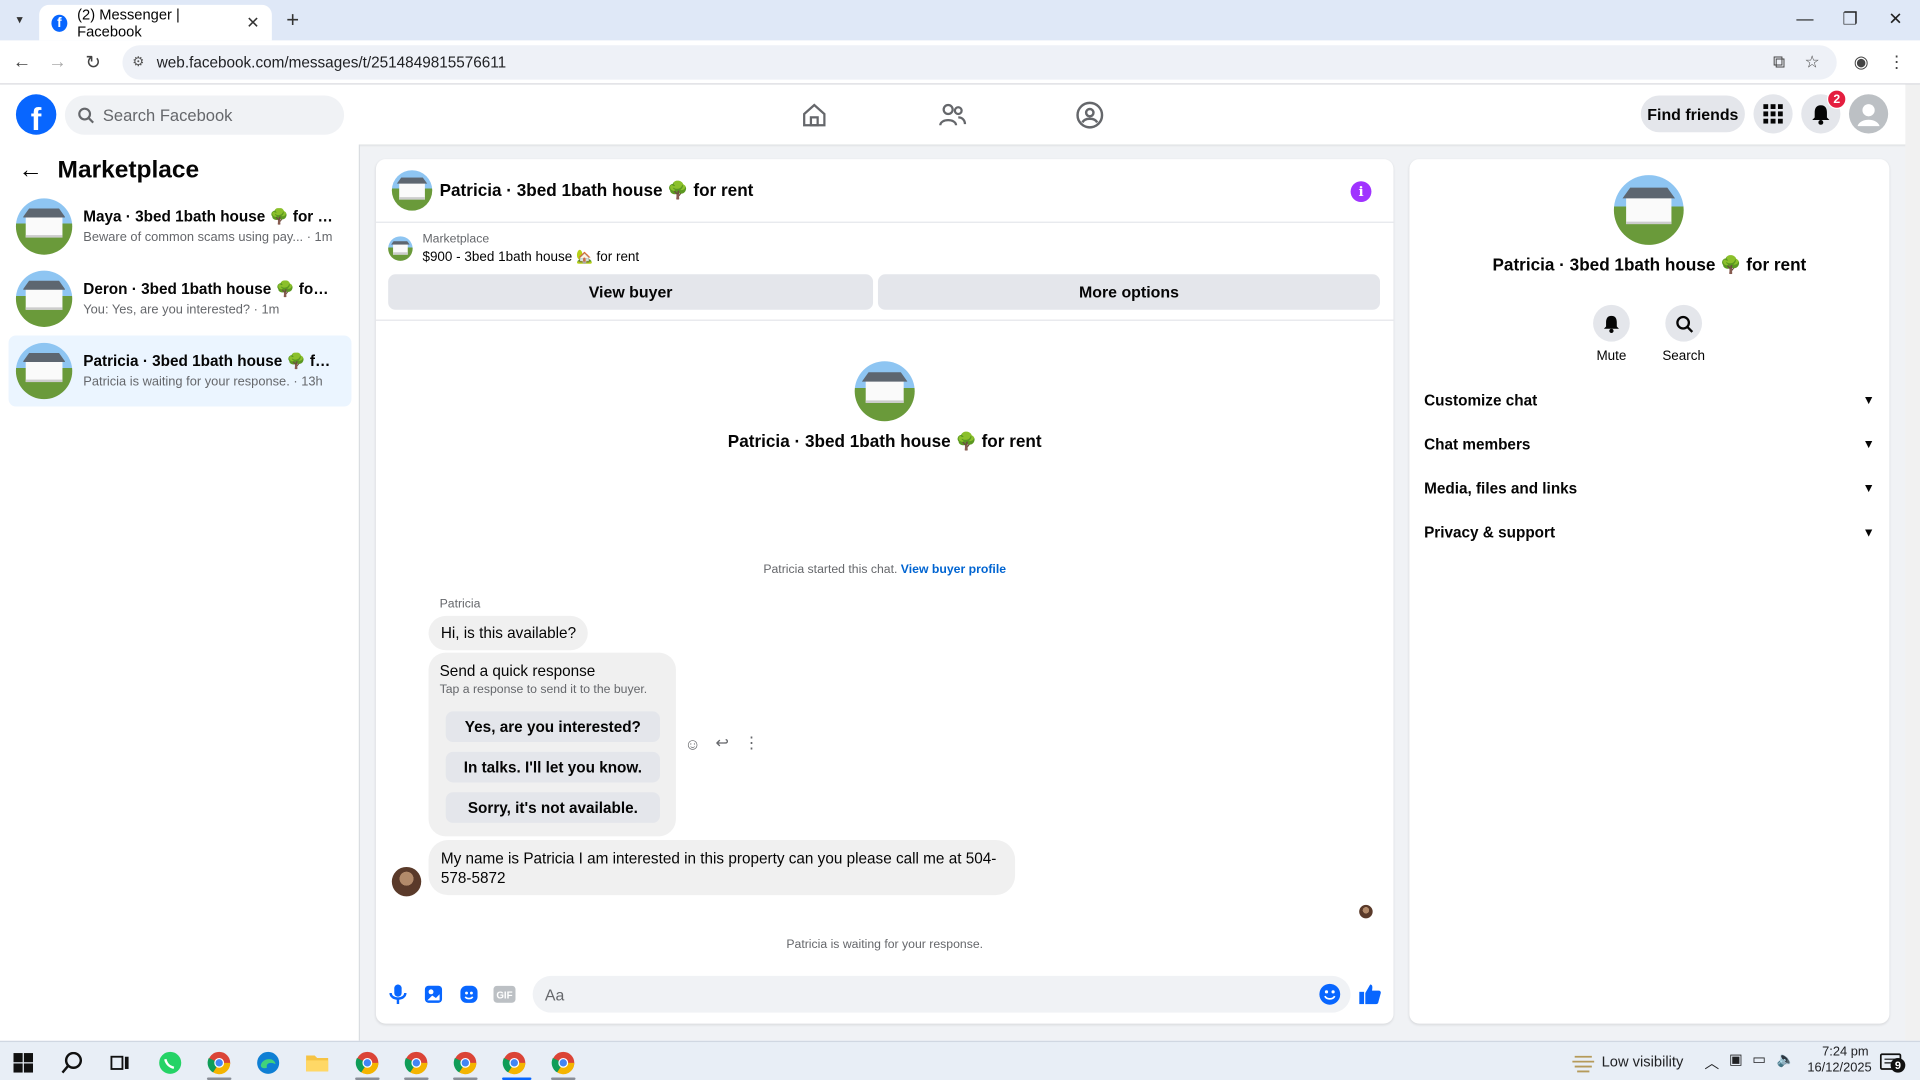  What do you see at coordinates (553, 727) in the screenshot?
I see `quick-response-yes-button: Yes, are you interested?` at bounding box center [553, 727].